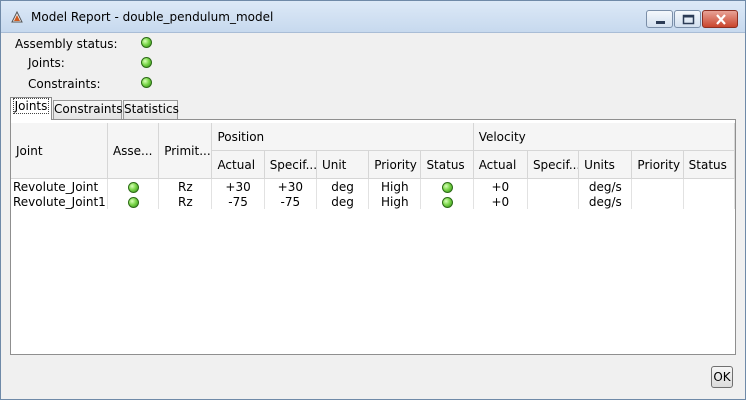 This screenshot has height=400, width=746. I want to click on col-position-status-header: Status, so click(447, 164).